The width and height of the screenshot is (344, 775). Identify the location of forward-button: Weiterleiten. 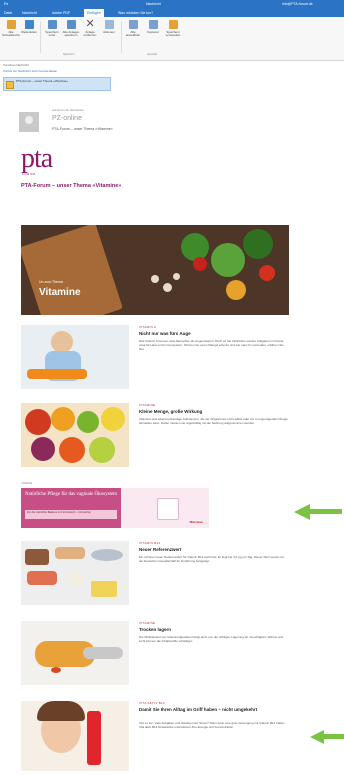
(29, 27).